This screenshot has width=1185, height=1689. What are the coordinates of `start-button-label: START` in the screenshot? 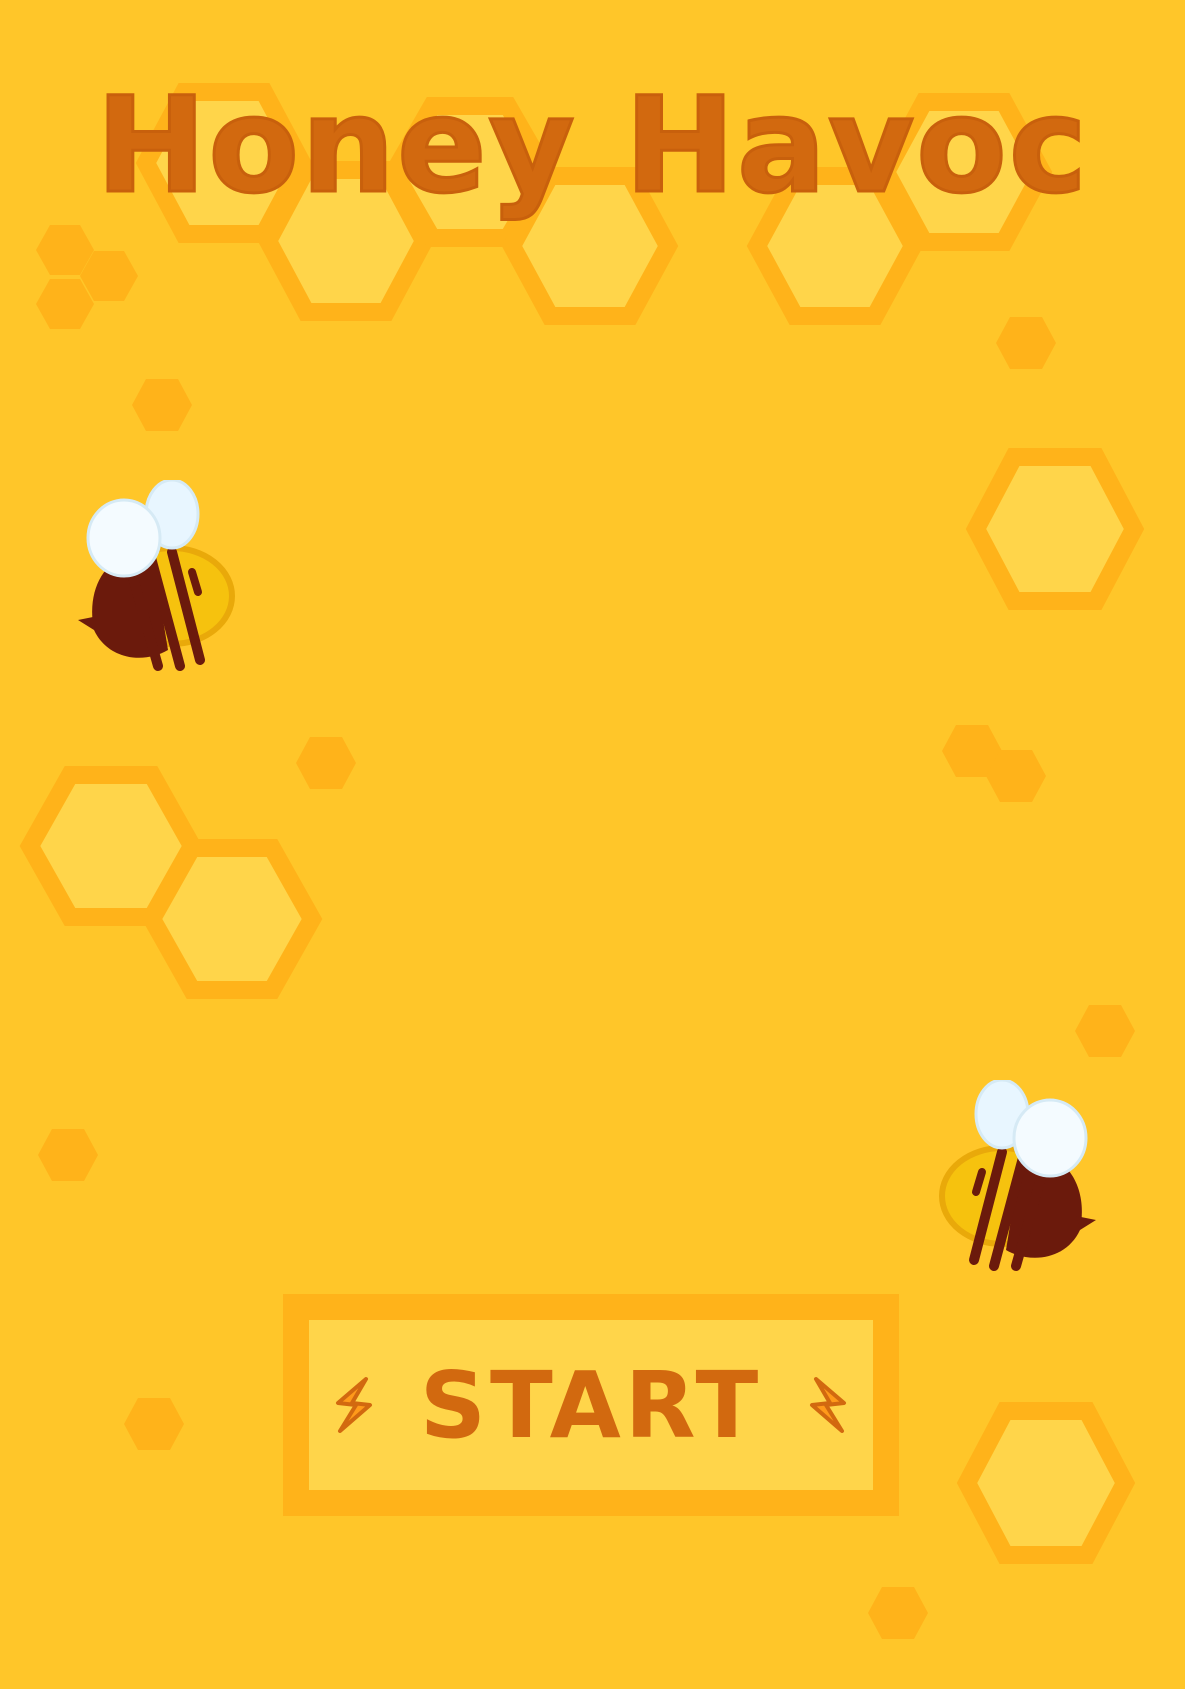 It's located at (591, 1405).